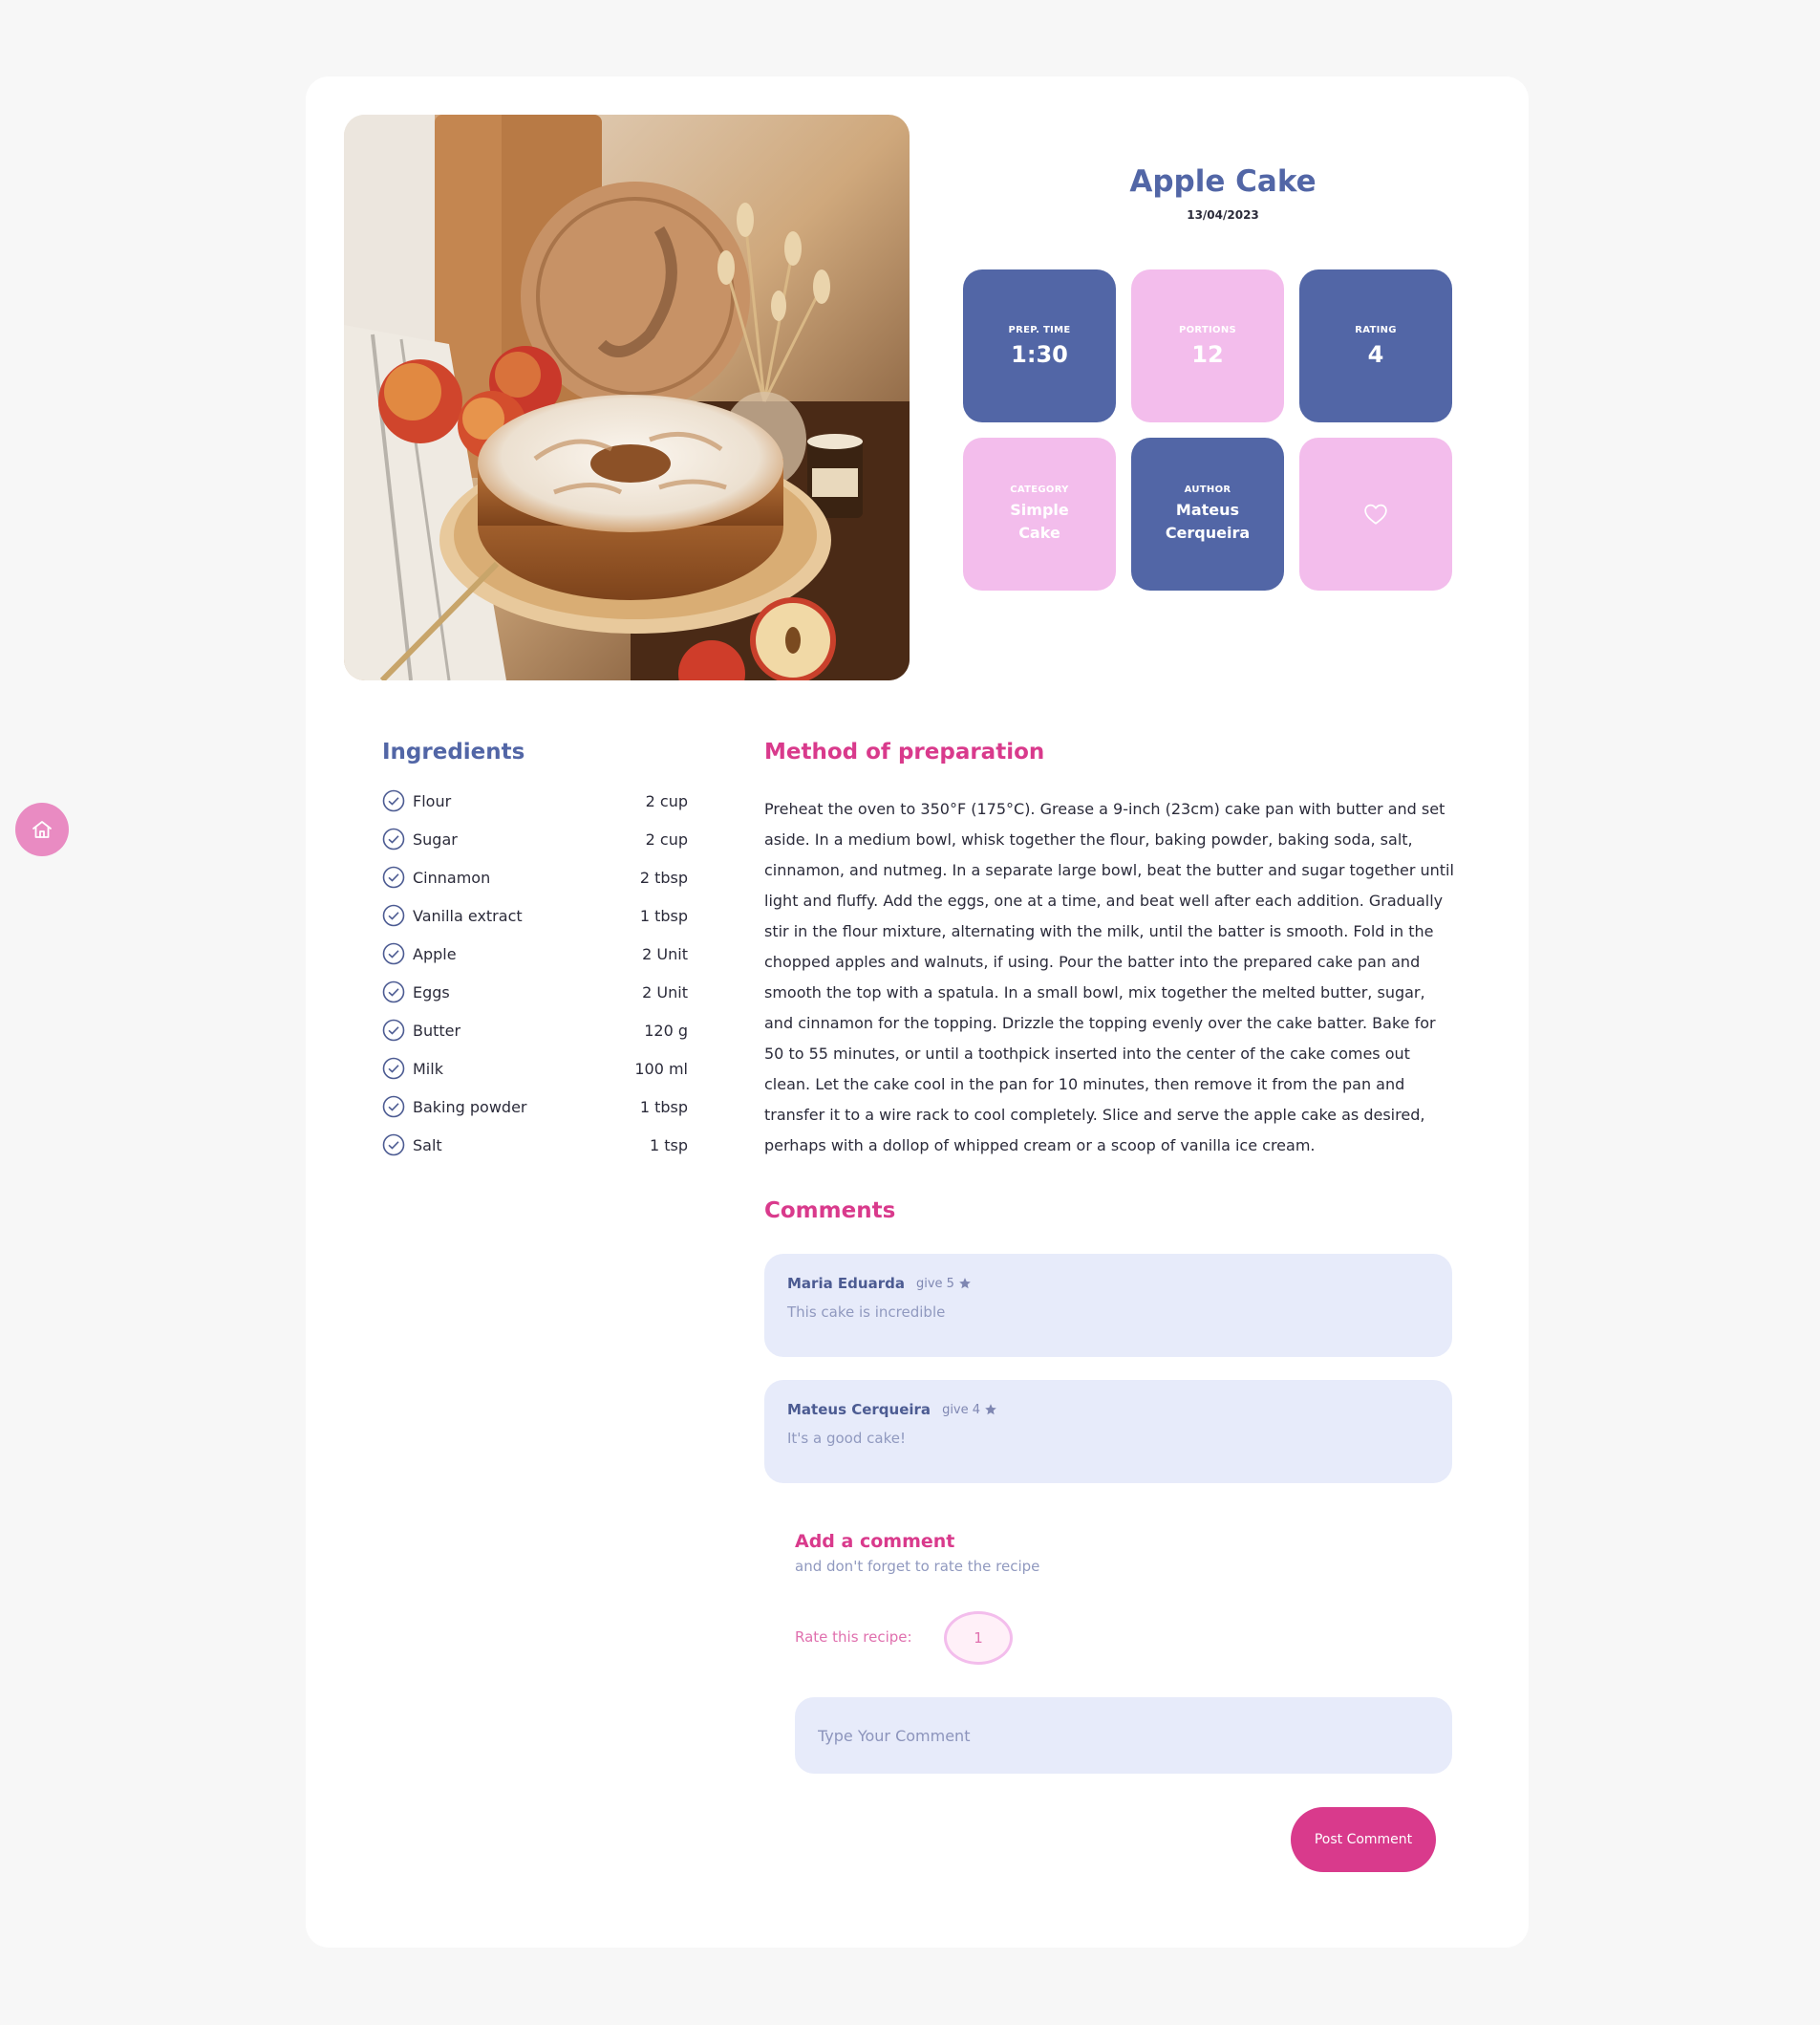 The width and height of the screenshot is (1820, 2025). Describe the element at coordinates (437, 1030) in the screenshot. I see `ingredient-name: Butter` at that location.